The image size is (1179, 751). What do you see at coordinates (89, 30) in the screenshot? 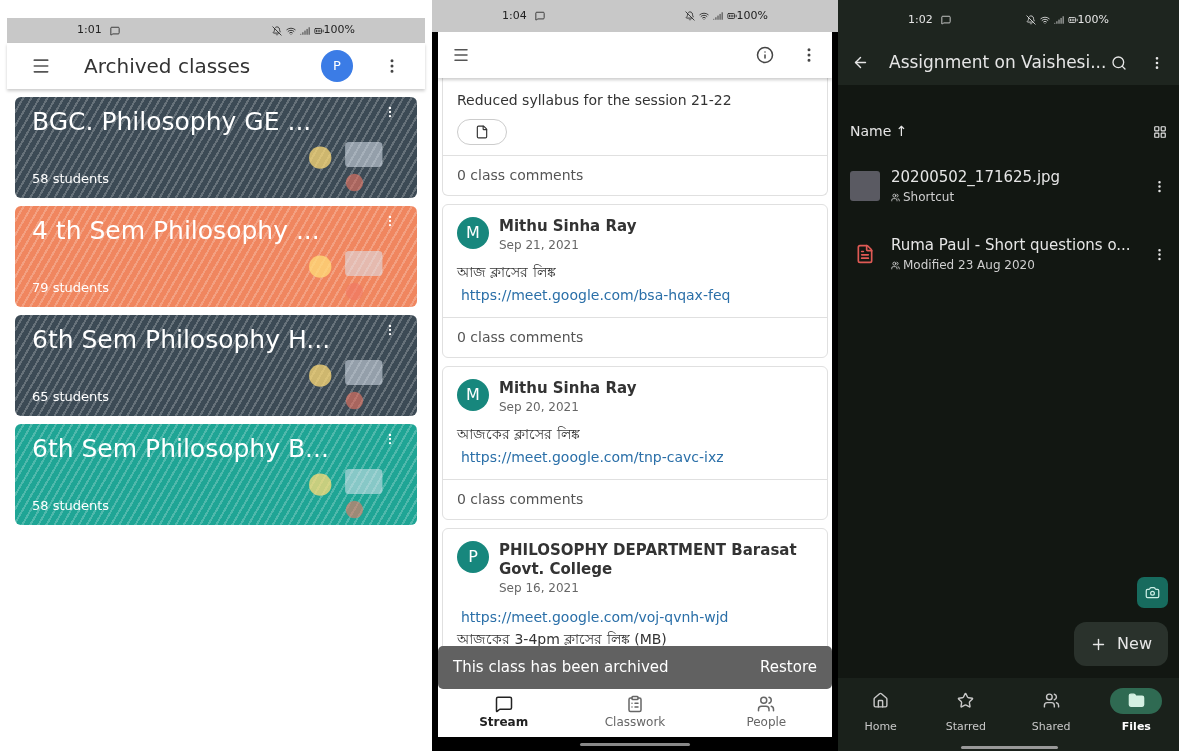
I see `status-time: 1:01` at bounding box center [89, 30].